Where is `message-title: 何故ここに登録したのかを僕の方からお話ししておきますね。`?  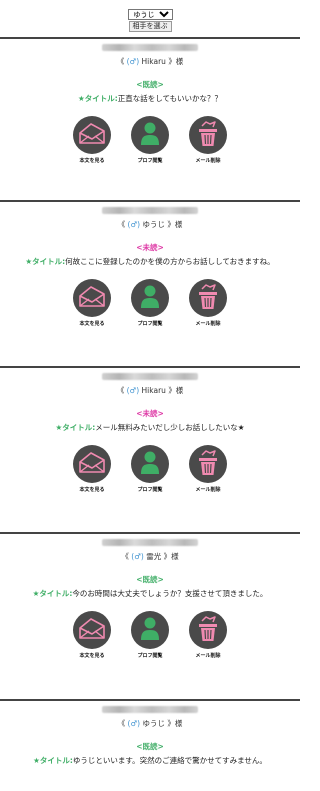
message-title: 何故ここに登録したのかを僕の方からお話ししておきますね。 is located at coordinates (170, 261).